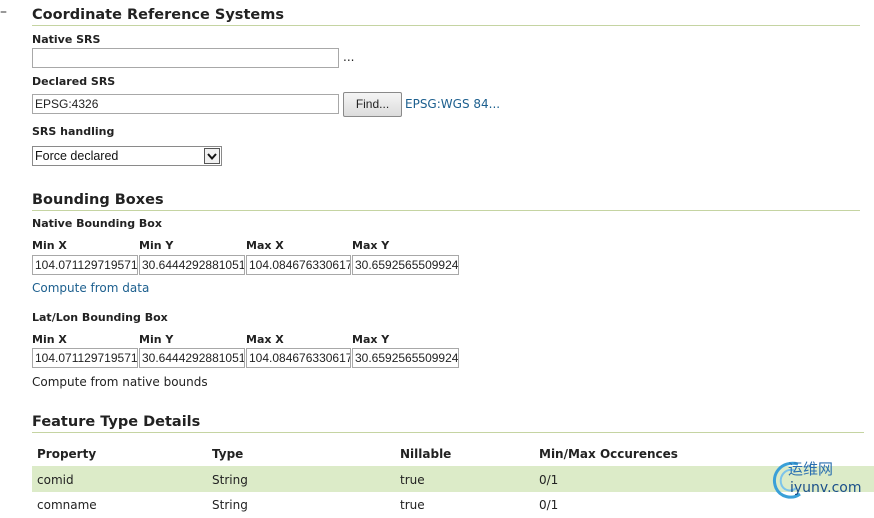  I want to click on property-column-header: Property, so click(67, 454).